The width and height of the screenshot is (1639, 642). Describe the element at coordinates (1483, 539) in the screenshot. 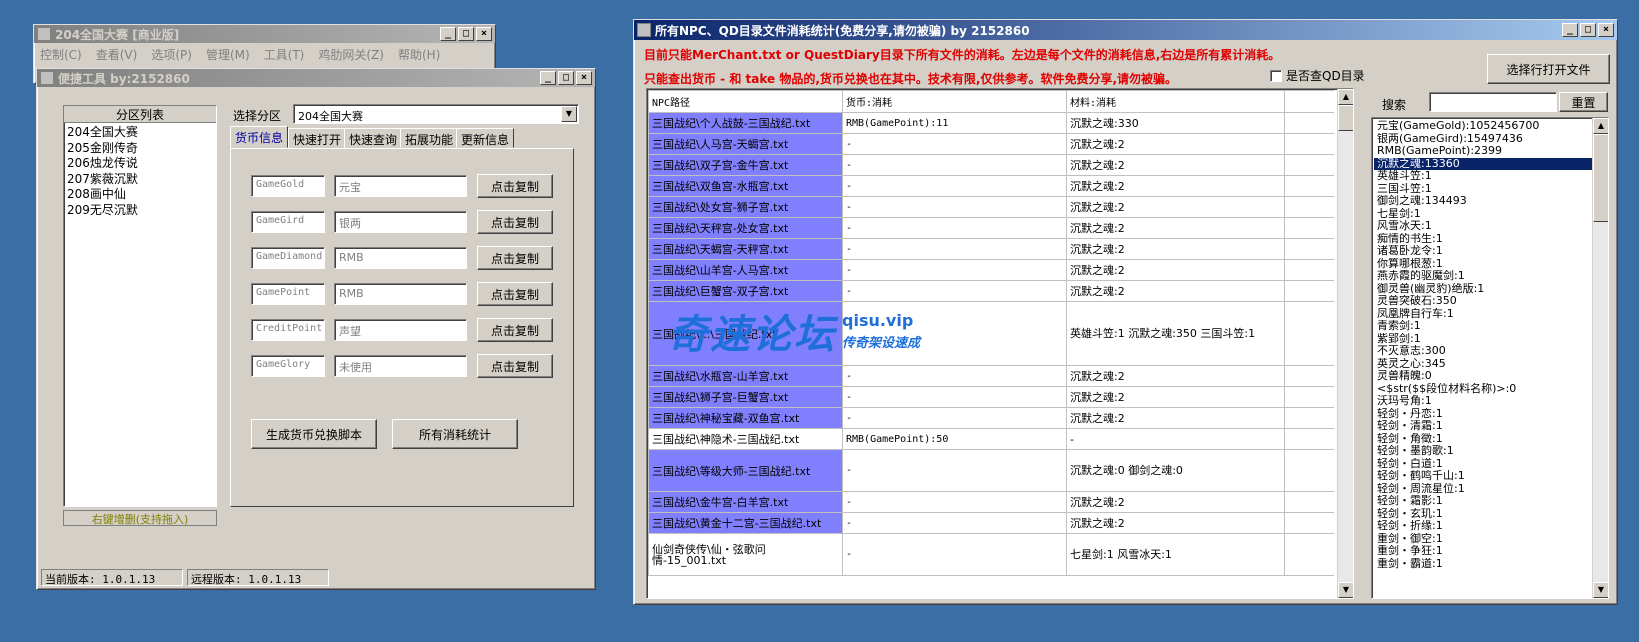

I see `totals-list-item: 重剑・御空:1` at that location.